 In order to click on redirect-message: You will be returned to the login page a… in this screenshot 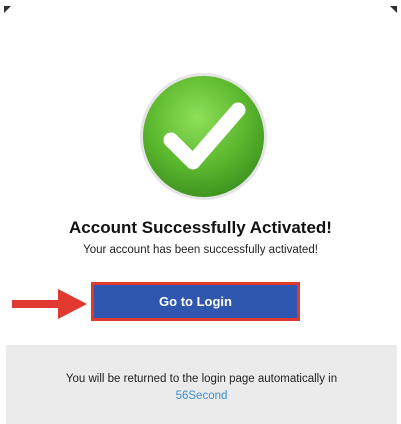, I will do `click(201, 379)`.